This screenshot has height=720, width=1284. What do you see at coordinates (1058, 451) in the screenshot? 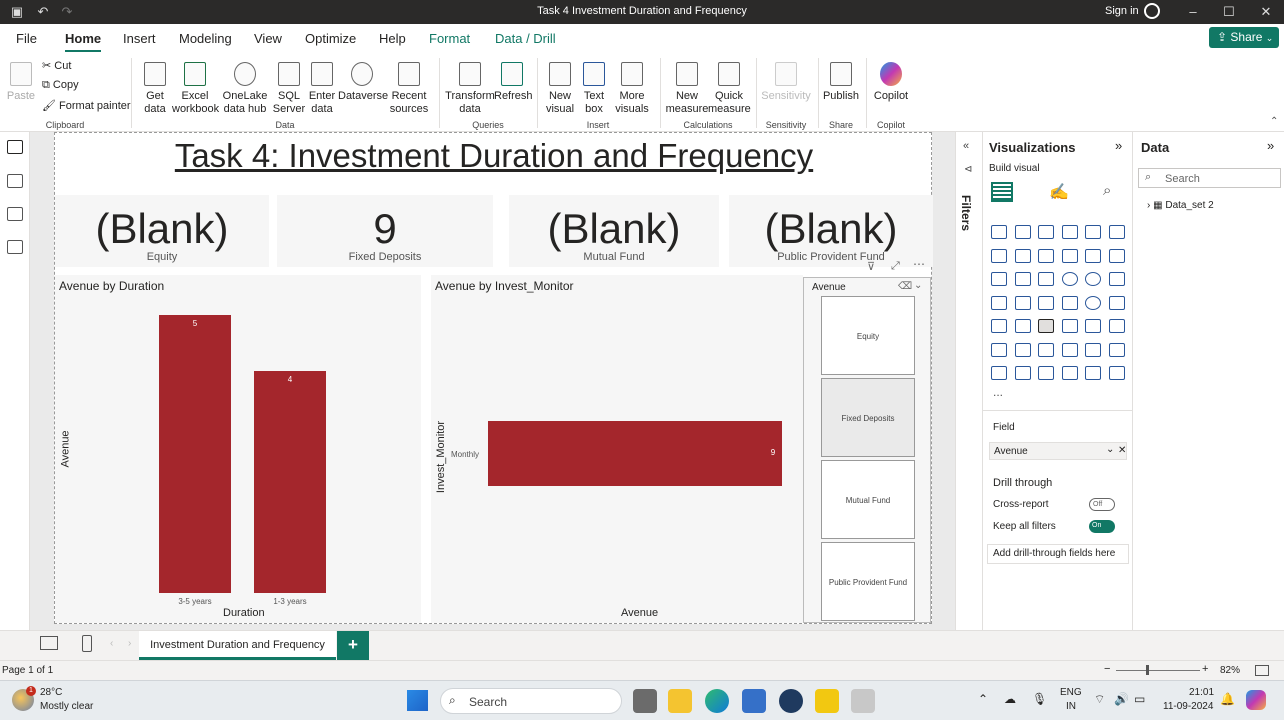
I see `field-well-avenue: Avenue ⌄ ✕` at bounding box center [1058, 451].